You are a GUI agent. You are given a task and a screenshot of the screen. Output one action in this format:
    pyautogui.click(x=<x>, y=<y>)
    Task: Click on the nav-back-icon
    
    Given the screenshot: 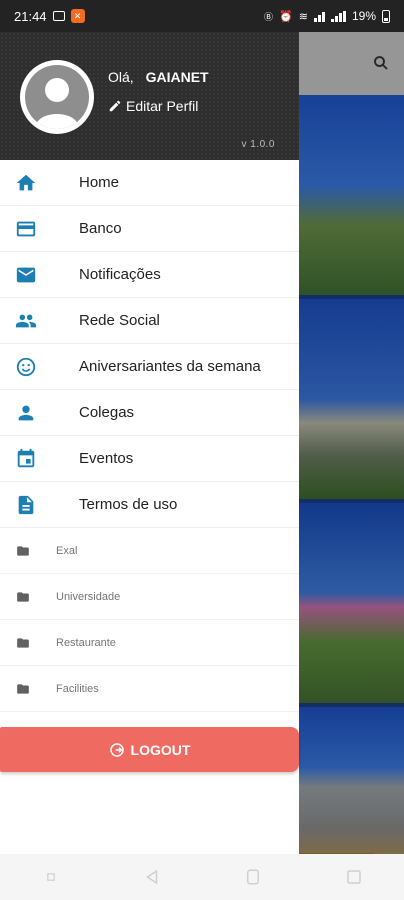 What is the action you would take?
    pyautogui.click(x=152, y=877)
    